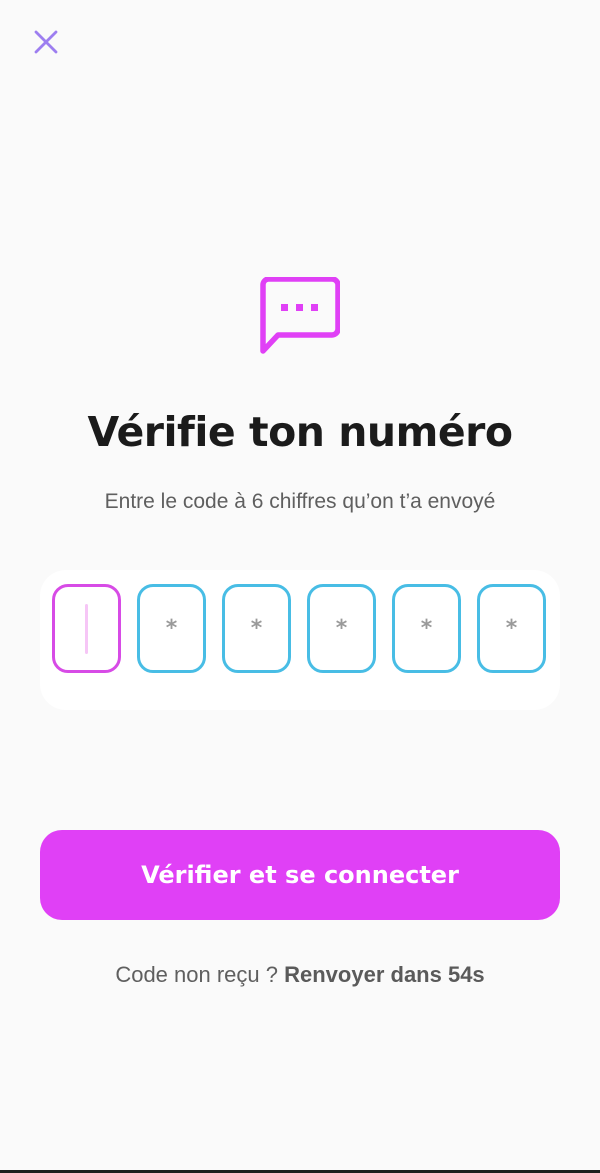 The image size is (600, 1173). I want to click on code-digit-box-2: *, so click(171, 628).